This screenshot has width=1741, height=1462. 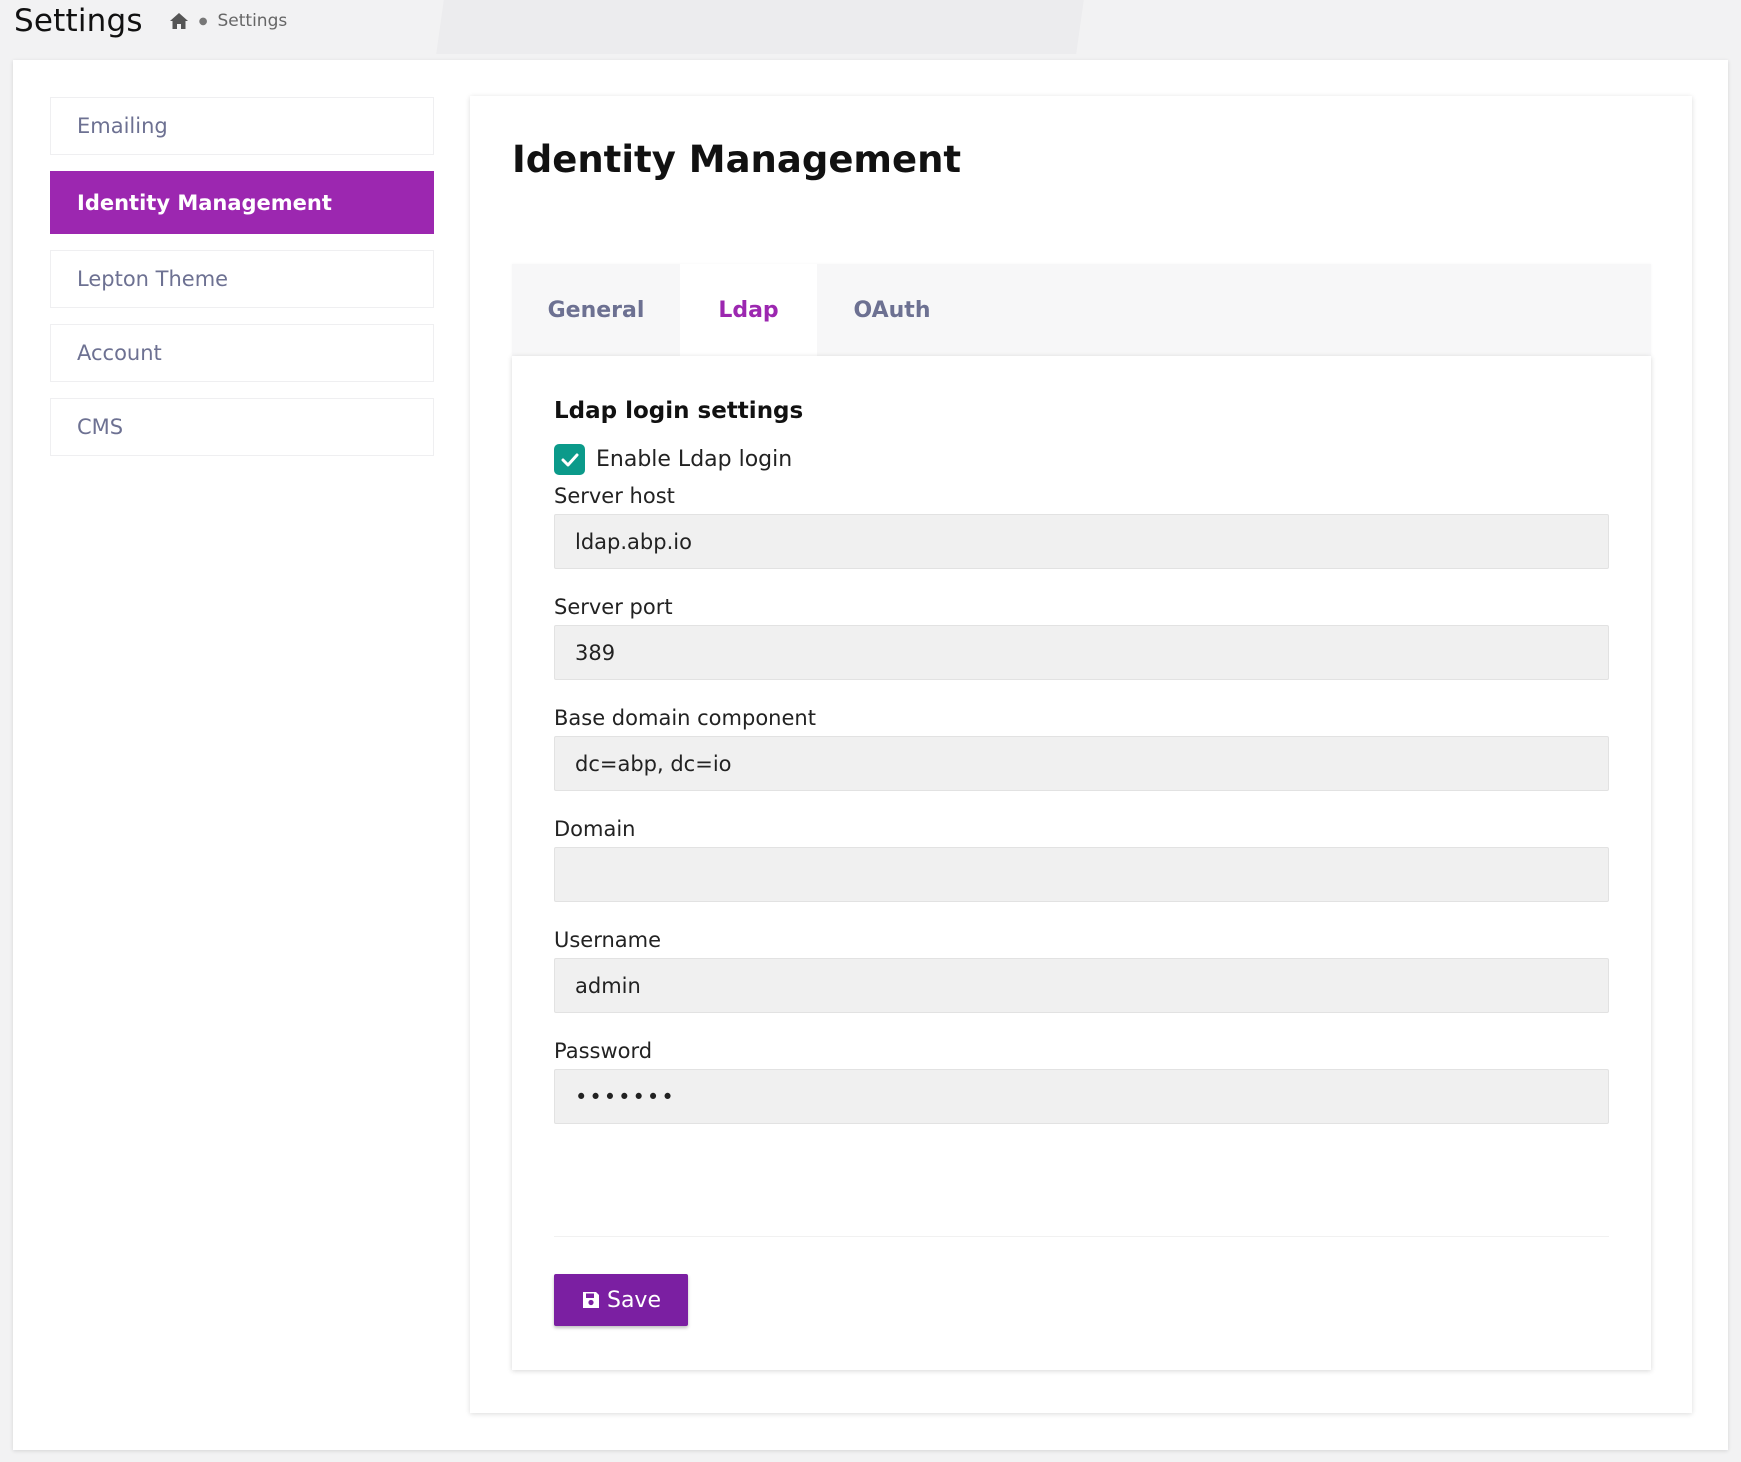 I want to click on enable-ldap-label: Enable Ldap login, so click(x=694, y=459).